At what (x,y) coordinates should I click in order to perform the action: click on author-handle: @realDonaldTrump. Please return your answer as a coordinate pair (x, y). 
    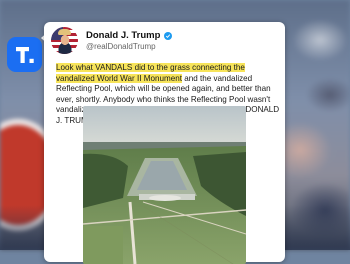
    Looking at the image, I should click on (121, 46).